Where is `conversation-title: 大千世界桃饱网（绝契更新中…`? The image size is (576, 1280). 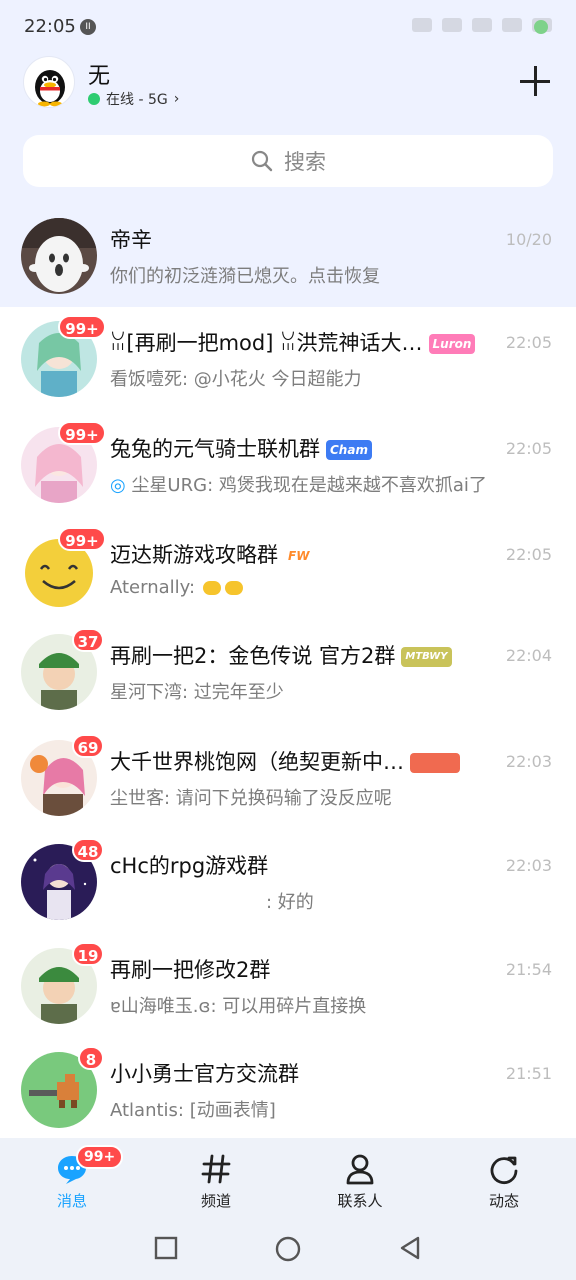
conversation-title: 大千世界桃饱网（绝契更新中… is located at coordinates (305, 761).